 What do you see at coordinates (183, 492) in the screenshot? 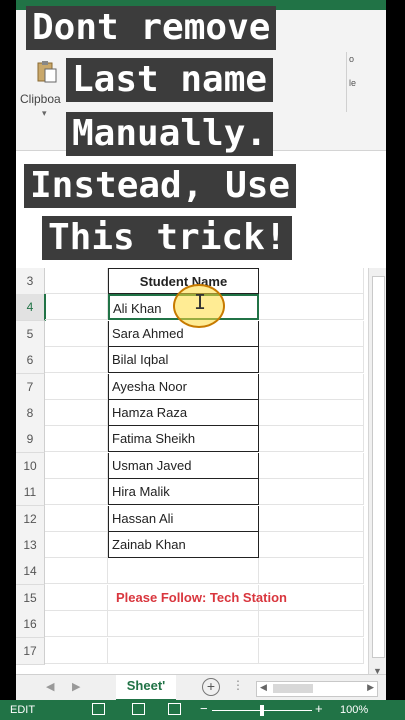
I see `name-cell: Hira Malik` at bounding box center [183, 492].